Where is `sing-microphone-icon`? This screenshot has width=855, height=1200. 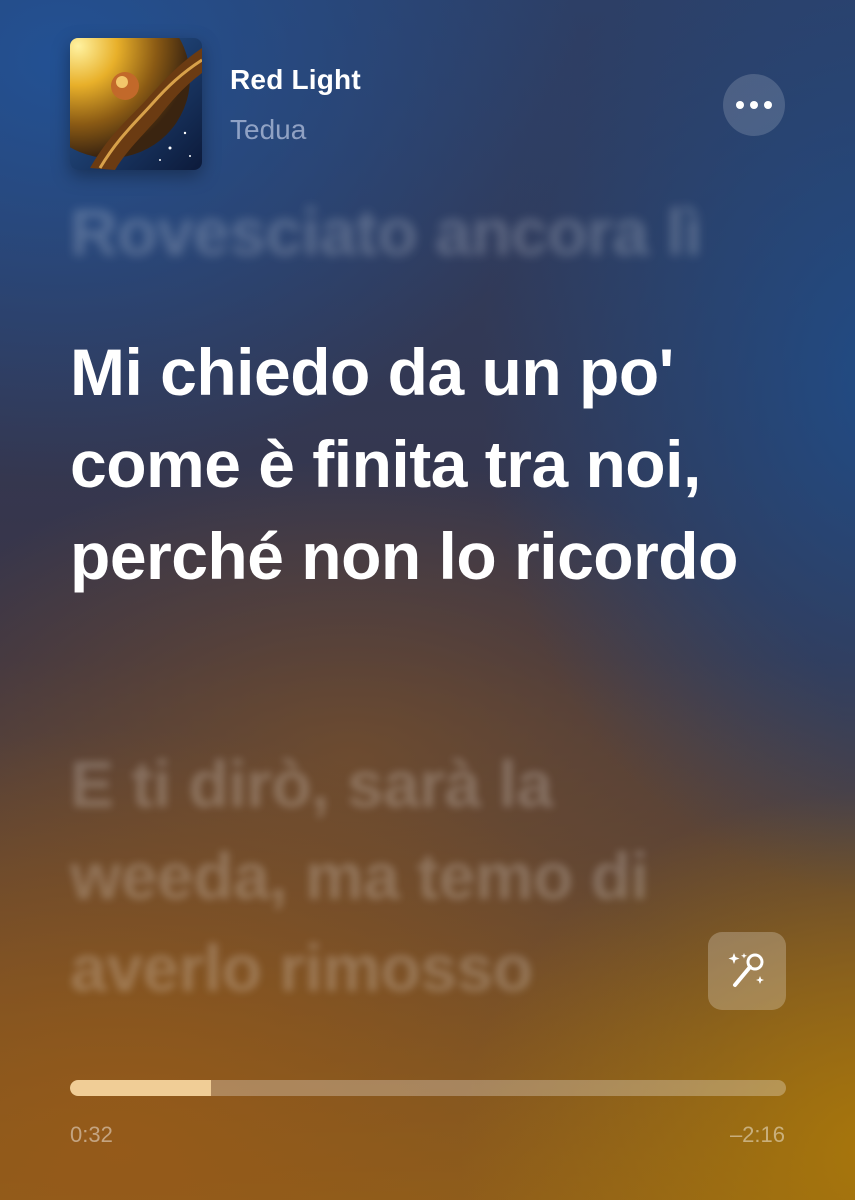 sing-microphone-icon is located at coordinates (746, 970).